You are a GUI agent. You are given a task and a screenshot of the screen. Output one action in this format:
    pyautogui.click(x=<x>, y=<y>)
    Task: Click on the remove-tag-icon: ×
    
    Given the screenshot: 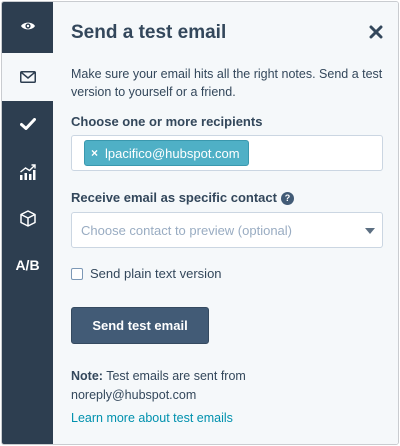 What is the action you would take?
    pyautogui.click(x=94, y=153)
    